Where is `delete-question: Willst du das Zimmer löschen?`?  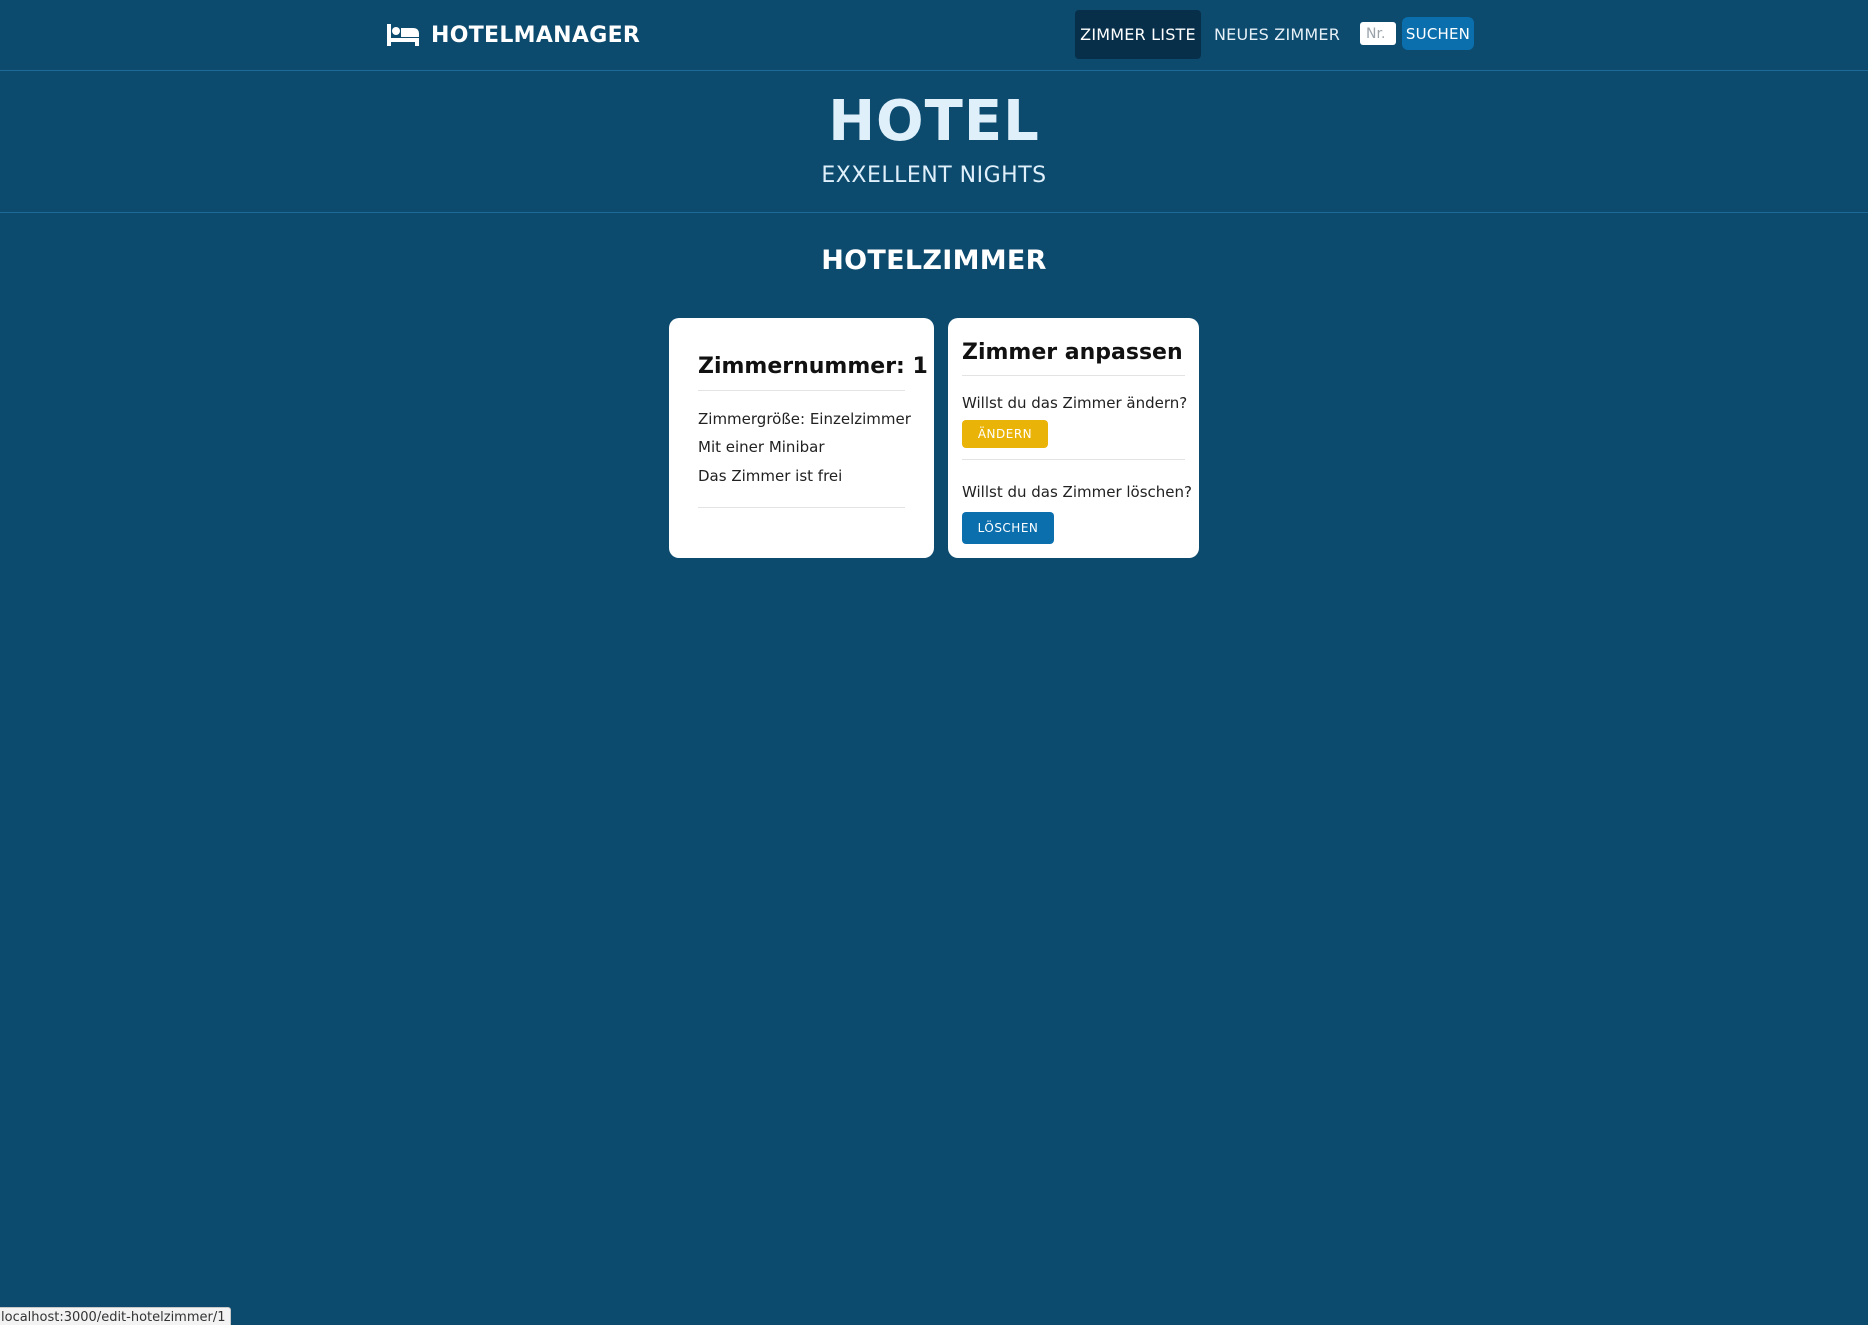 delete-question: Willst du das Zimmer löschen? is located at coordinates (1077, 492).